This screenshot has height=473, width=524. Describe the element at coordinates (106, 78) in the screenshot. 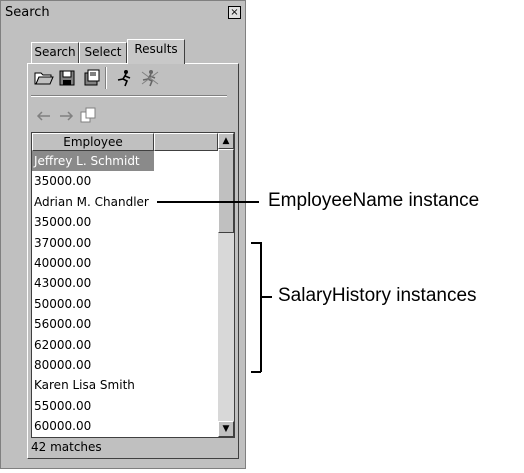

I see `toolbar-separator` at that location.